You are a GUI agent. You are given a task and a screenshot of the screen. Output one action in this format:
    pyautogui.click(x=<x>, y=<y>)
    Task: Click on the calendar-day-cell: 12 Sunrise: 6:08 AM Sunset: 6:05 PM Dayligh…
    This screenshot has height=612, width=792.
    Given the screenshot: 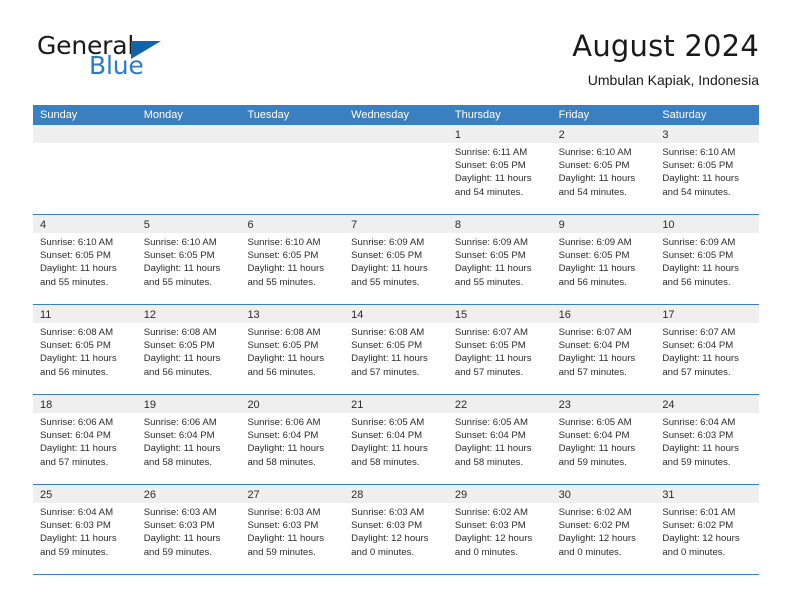 What is the action you would take?
    pyautogui.click(x=188, y=349)
    